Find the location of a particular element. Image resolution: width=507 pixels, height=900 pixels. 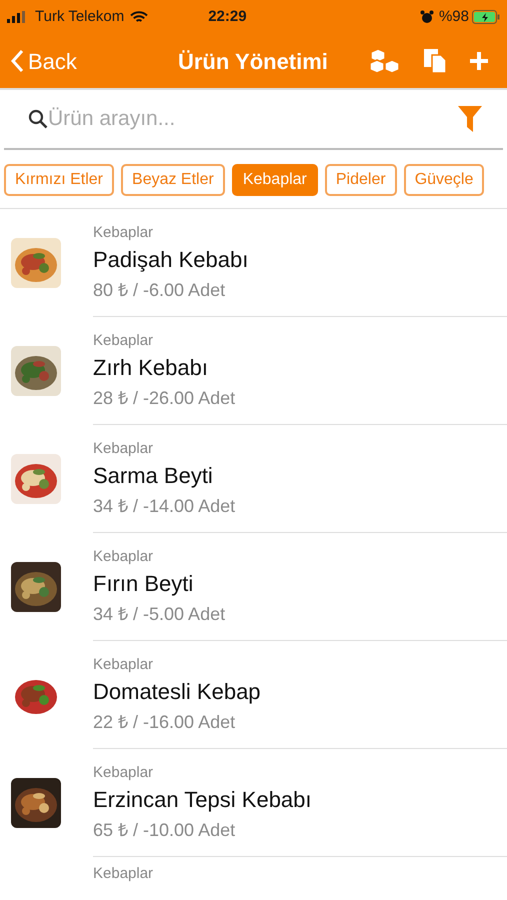

product-name: Fırın Beyti is located at coordinates (143, 584).